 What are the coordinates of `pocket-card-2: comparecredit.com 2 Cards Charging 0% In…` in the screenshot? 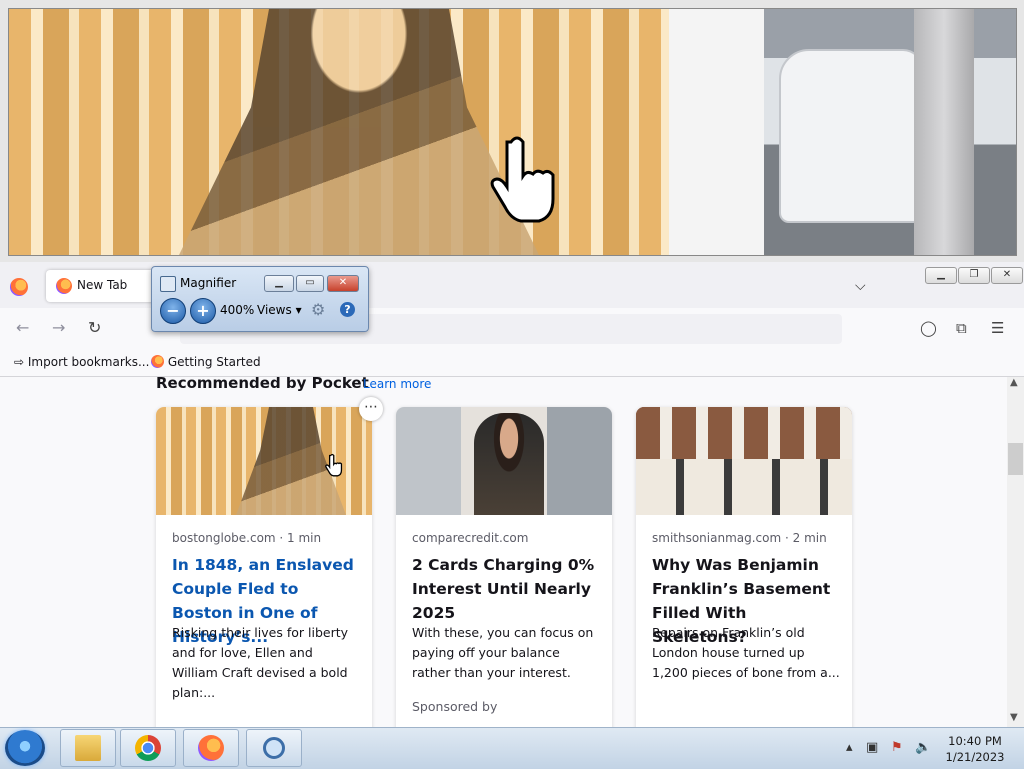 It's located at (504, 567).